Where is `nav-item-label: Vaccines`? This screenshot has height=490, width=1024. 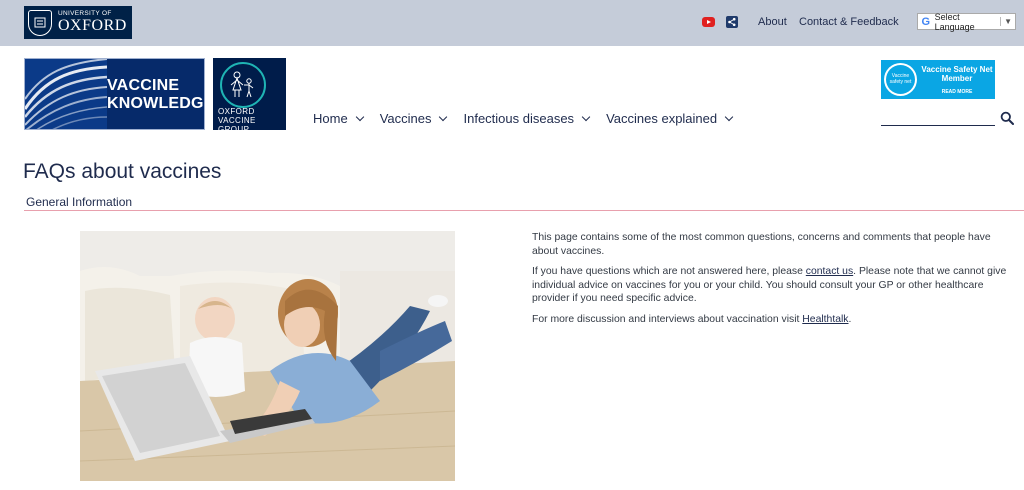 nav-item-label: Vaccines is located at coordinates (405, 118).